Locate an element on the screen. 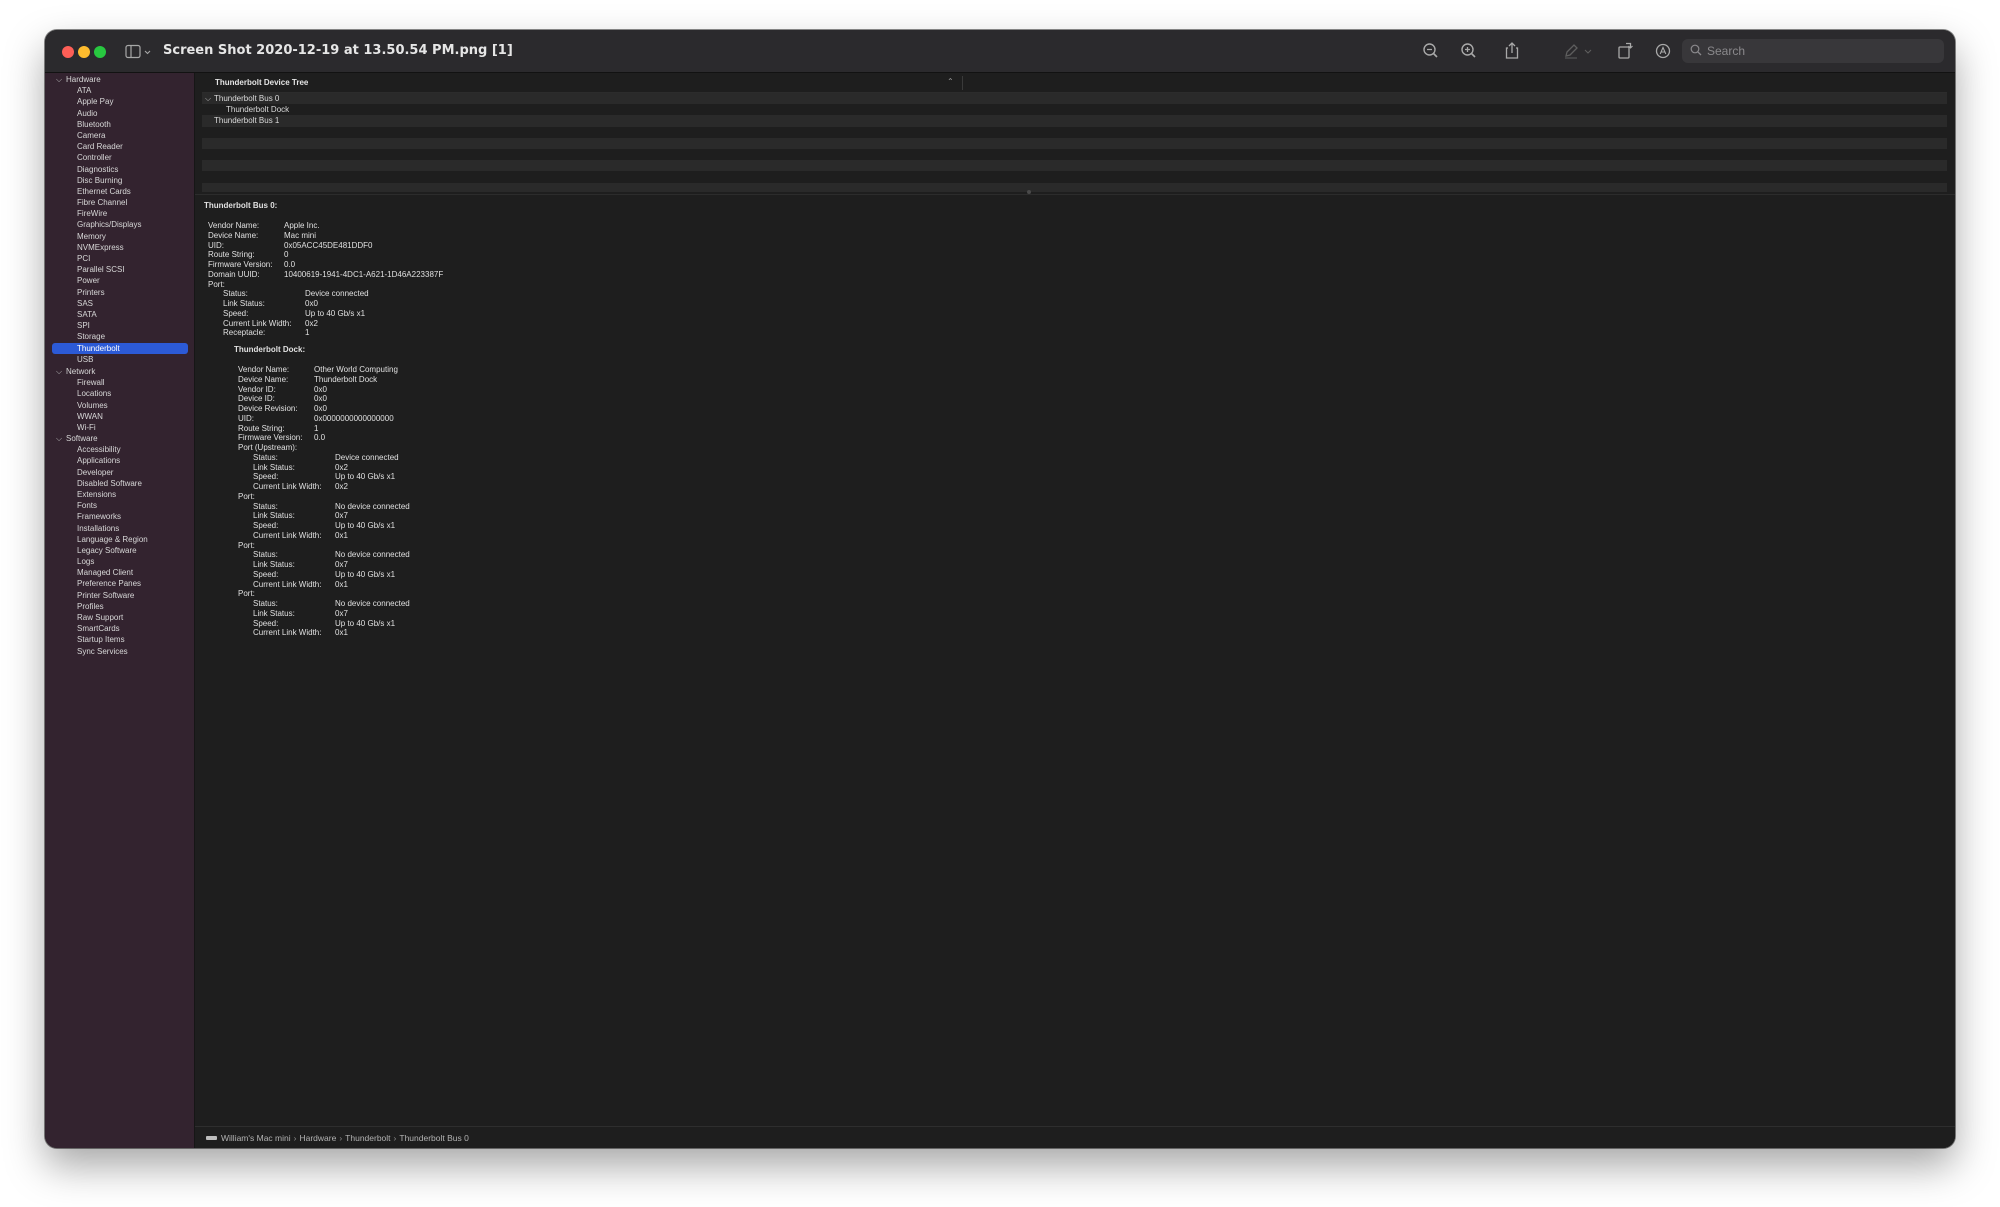  sidebar-item-fonts: Fonts is located at coordinates (120, 505).